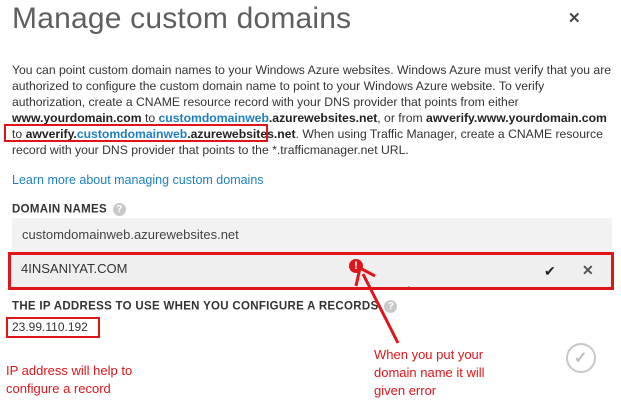  I want to click on remove-icon: ✕, so click(588, 270).